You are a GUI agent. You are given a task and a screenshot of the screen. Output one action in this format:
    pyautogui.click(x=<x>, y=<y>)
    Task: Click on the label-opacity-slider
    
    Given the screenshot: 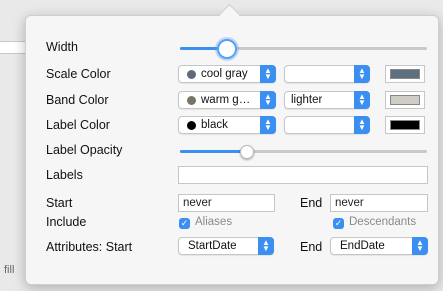 What is the action you would take?
    pyautogui.click(x=303, y=151)
    